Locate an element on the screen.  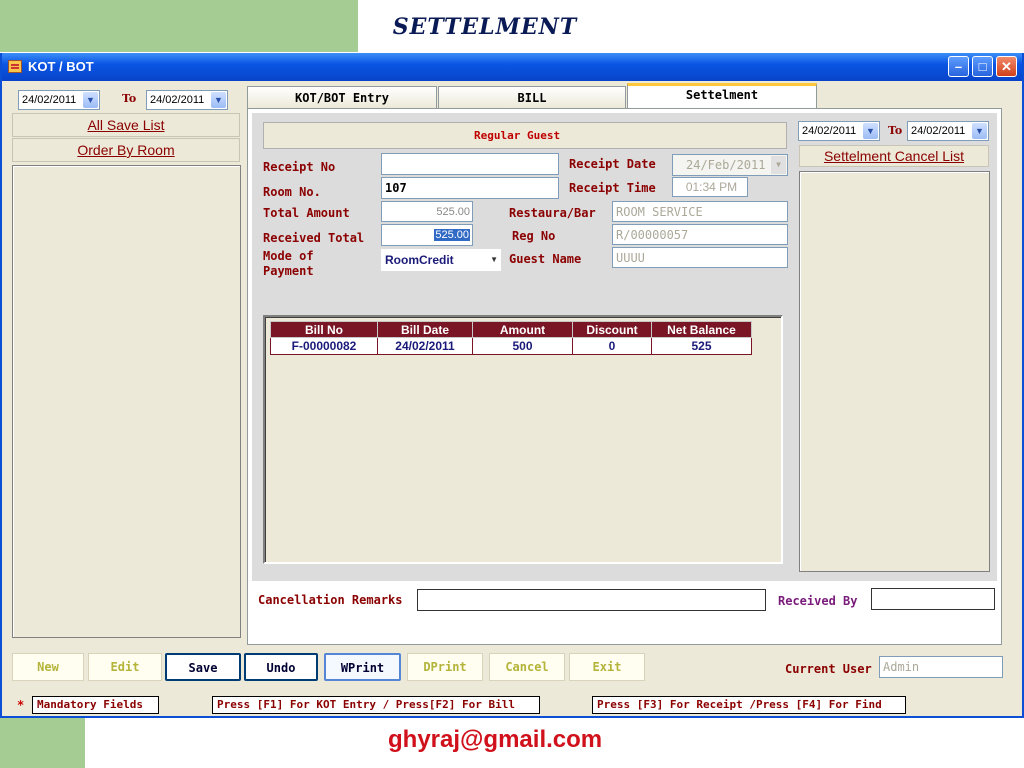
received-total-value: 525.00 is located at coordinates (452, 235).